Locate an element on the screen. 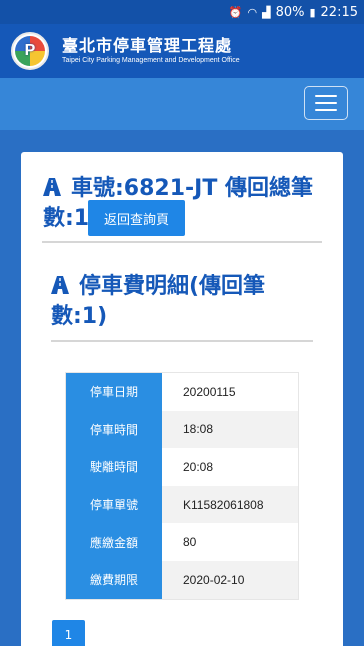 The height and width of the screenshot is (646, 364). fee-detail-heading: 停車費明細(傳回筆數:1) is located at coordinates (181, 302).